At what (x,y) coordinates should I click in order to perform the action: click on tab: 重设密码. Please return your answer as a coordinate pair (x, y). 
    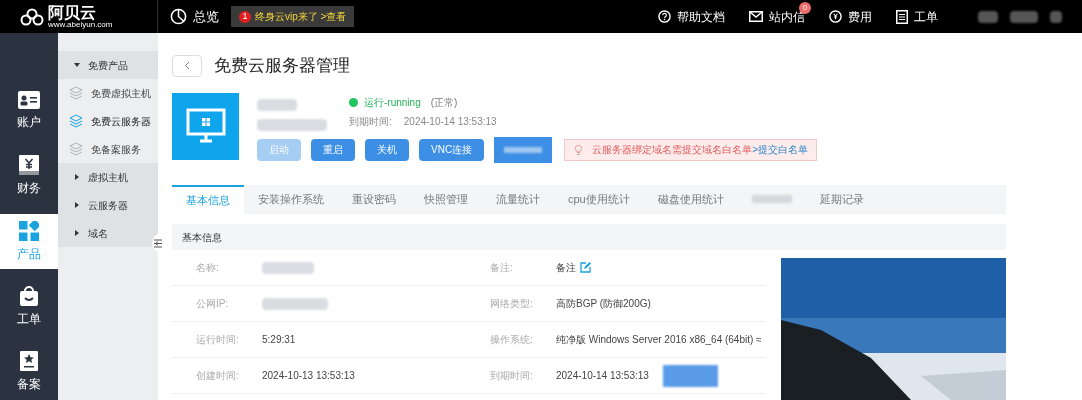
    Looking at the image, I should click on (374, 199).